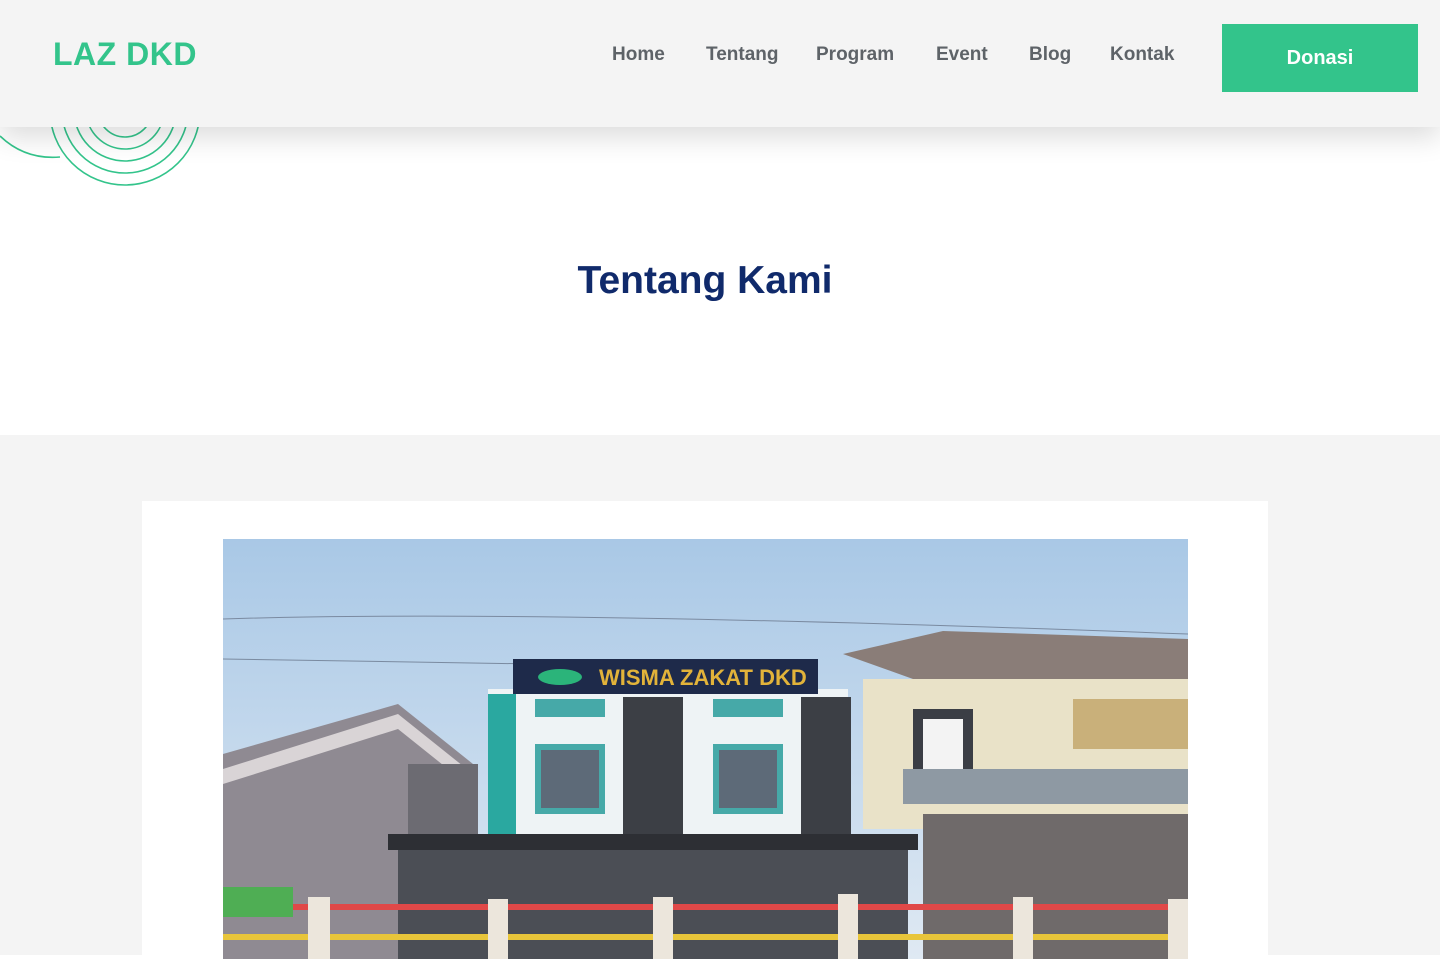 The width and height of the screenshot is (1440, 961). What do you see at coordinates (705, 280) in the screenshot?
I see `page-title: Tentang Kami` at bounding box center [705, 280].